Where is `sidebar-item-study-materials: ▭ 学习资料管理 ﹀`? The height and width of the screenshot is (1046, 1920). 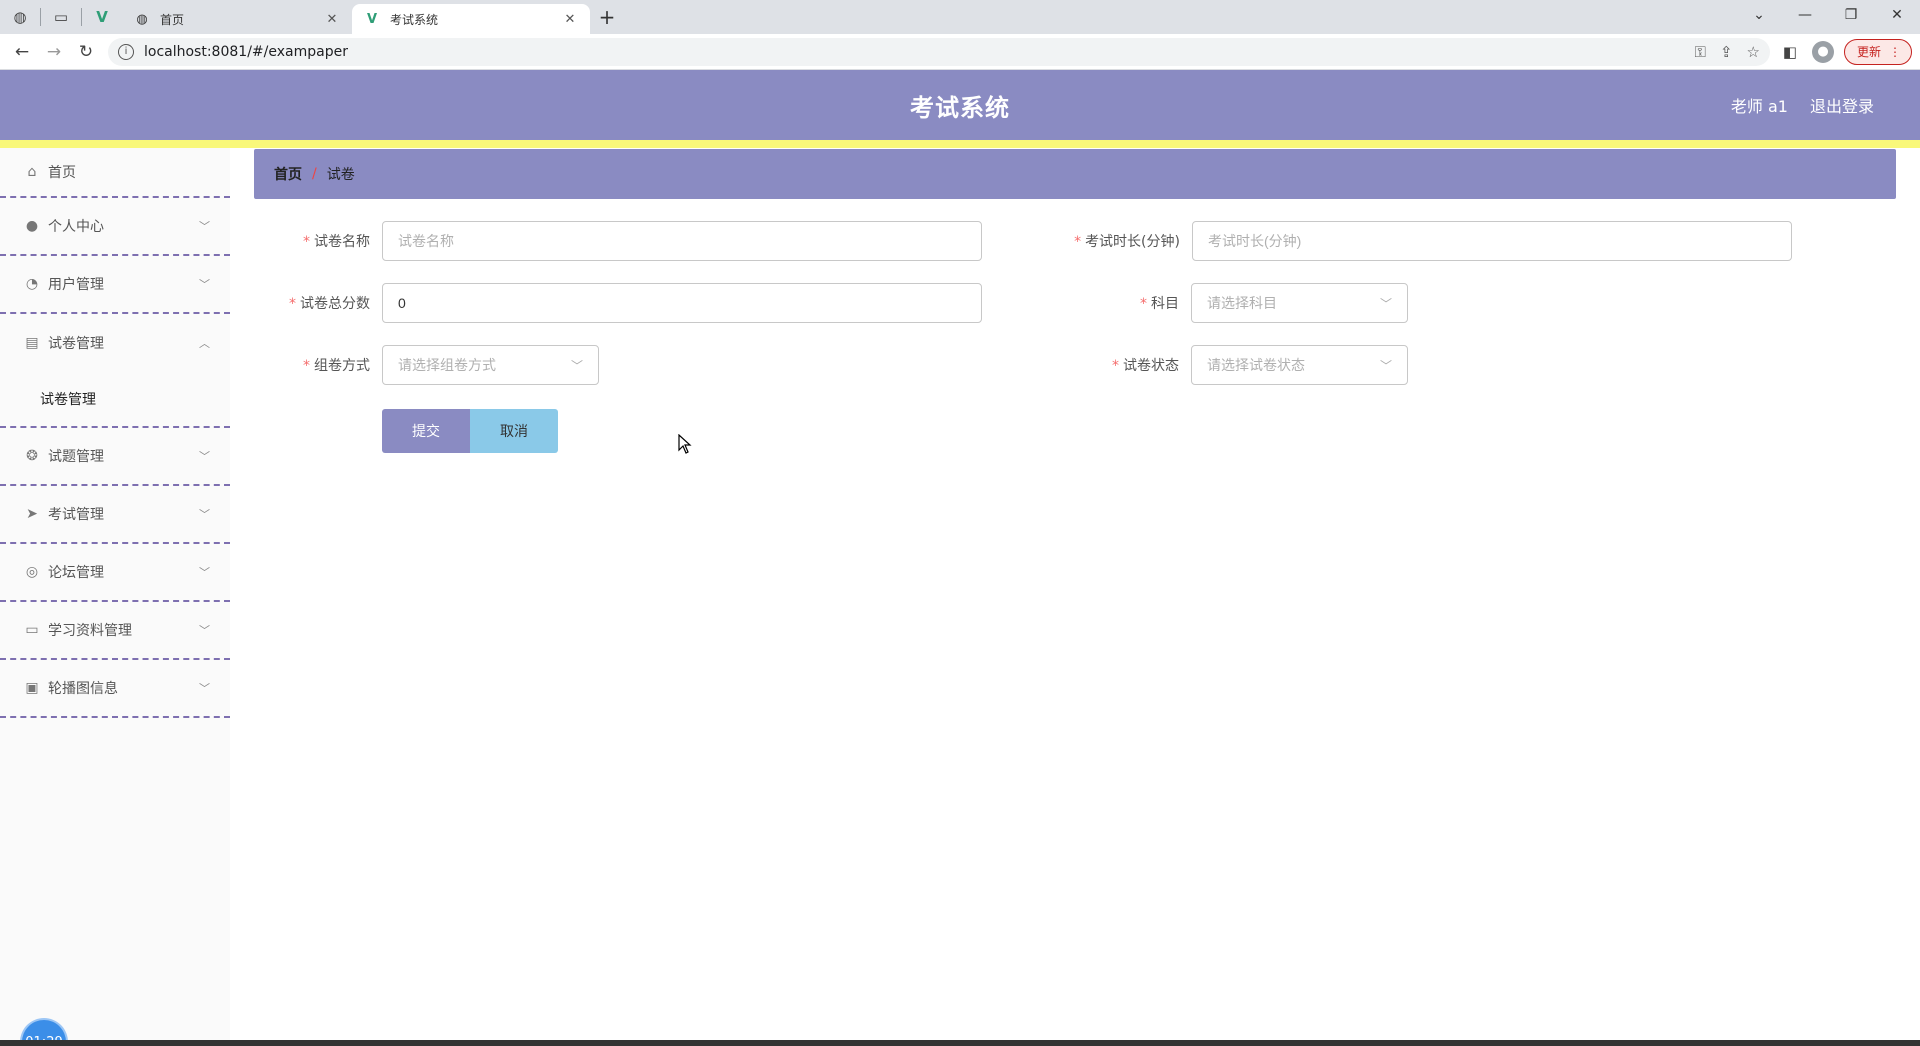 sidebar-item-study-materials: ▭ 学习资料管理 ﹀ is located at coordinates (115, 631).